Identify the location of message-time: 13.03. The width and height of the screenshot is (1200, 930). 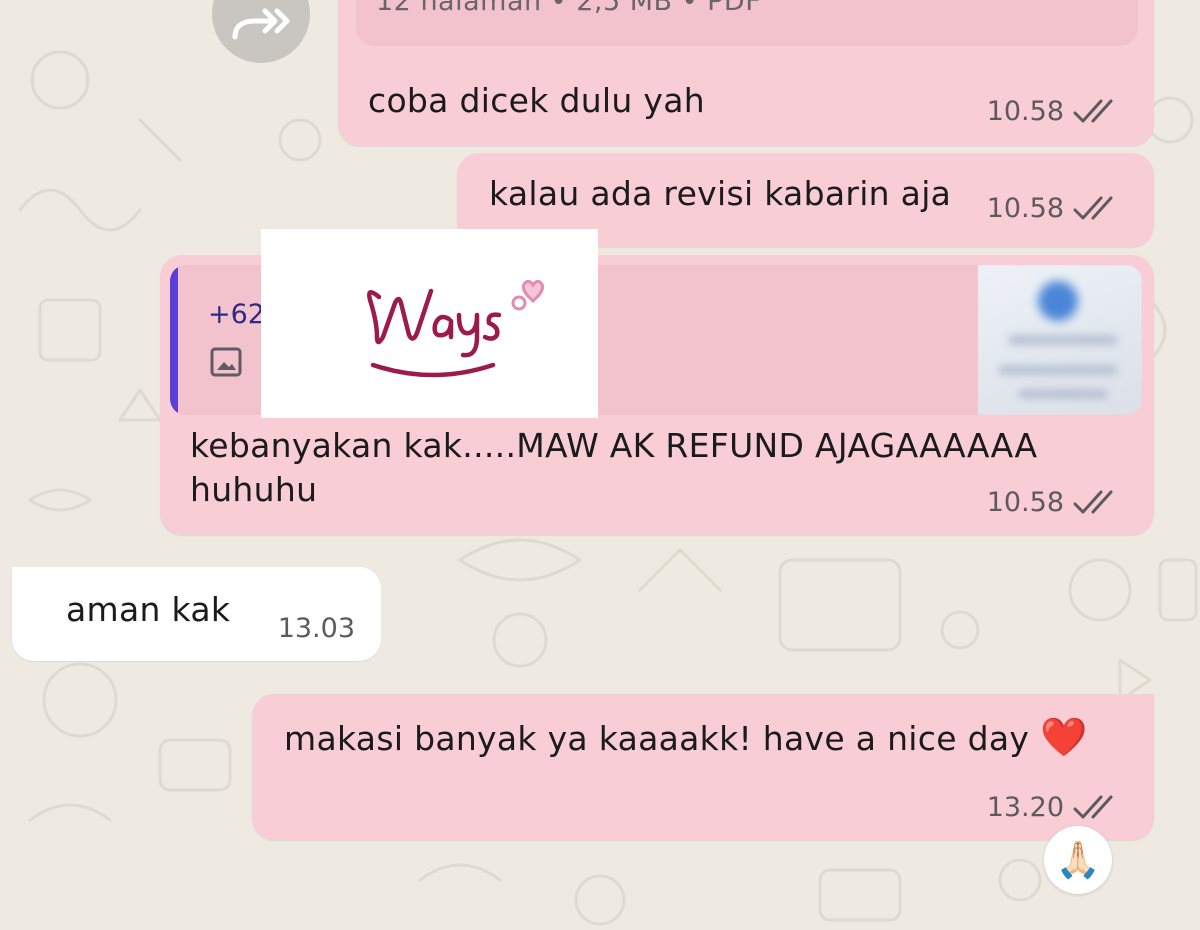
(316, 628).